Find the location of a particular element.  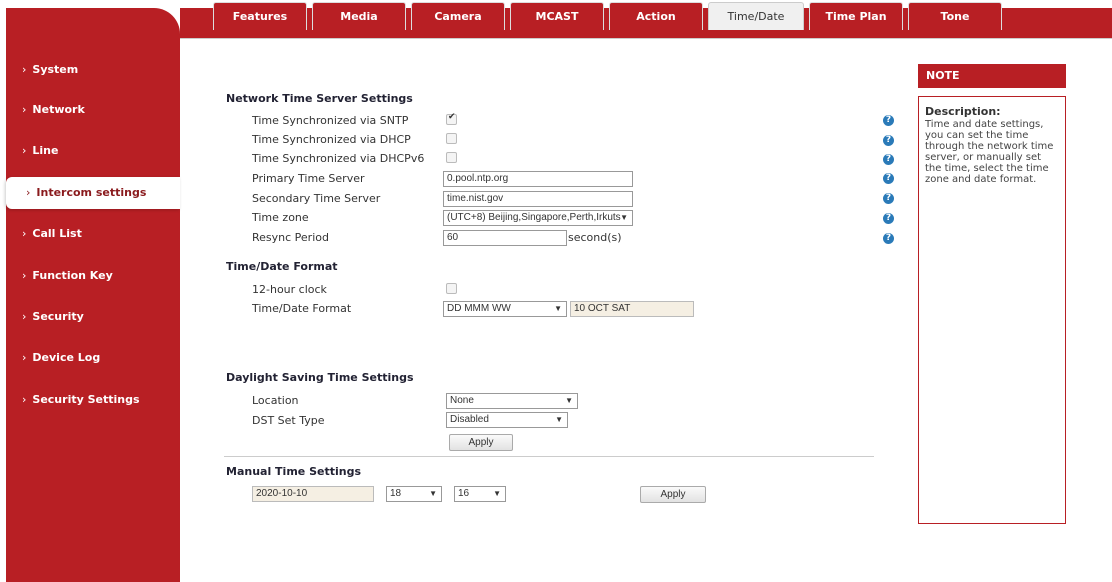

hour-value: 18 is located at coordinates (396, 493).